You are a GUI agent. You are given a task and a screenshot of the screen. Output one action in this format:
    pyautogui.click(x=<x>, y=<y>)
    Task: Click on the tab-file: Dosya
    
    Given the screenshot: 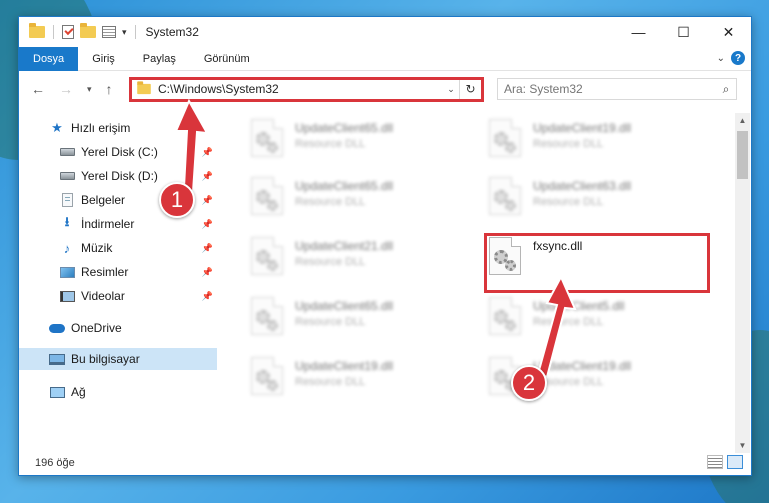 What is the action you would take?
    pyautogui.click(x=49, y=58)
    